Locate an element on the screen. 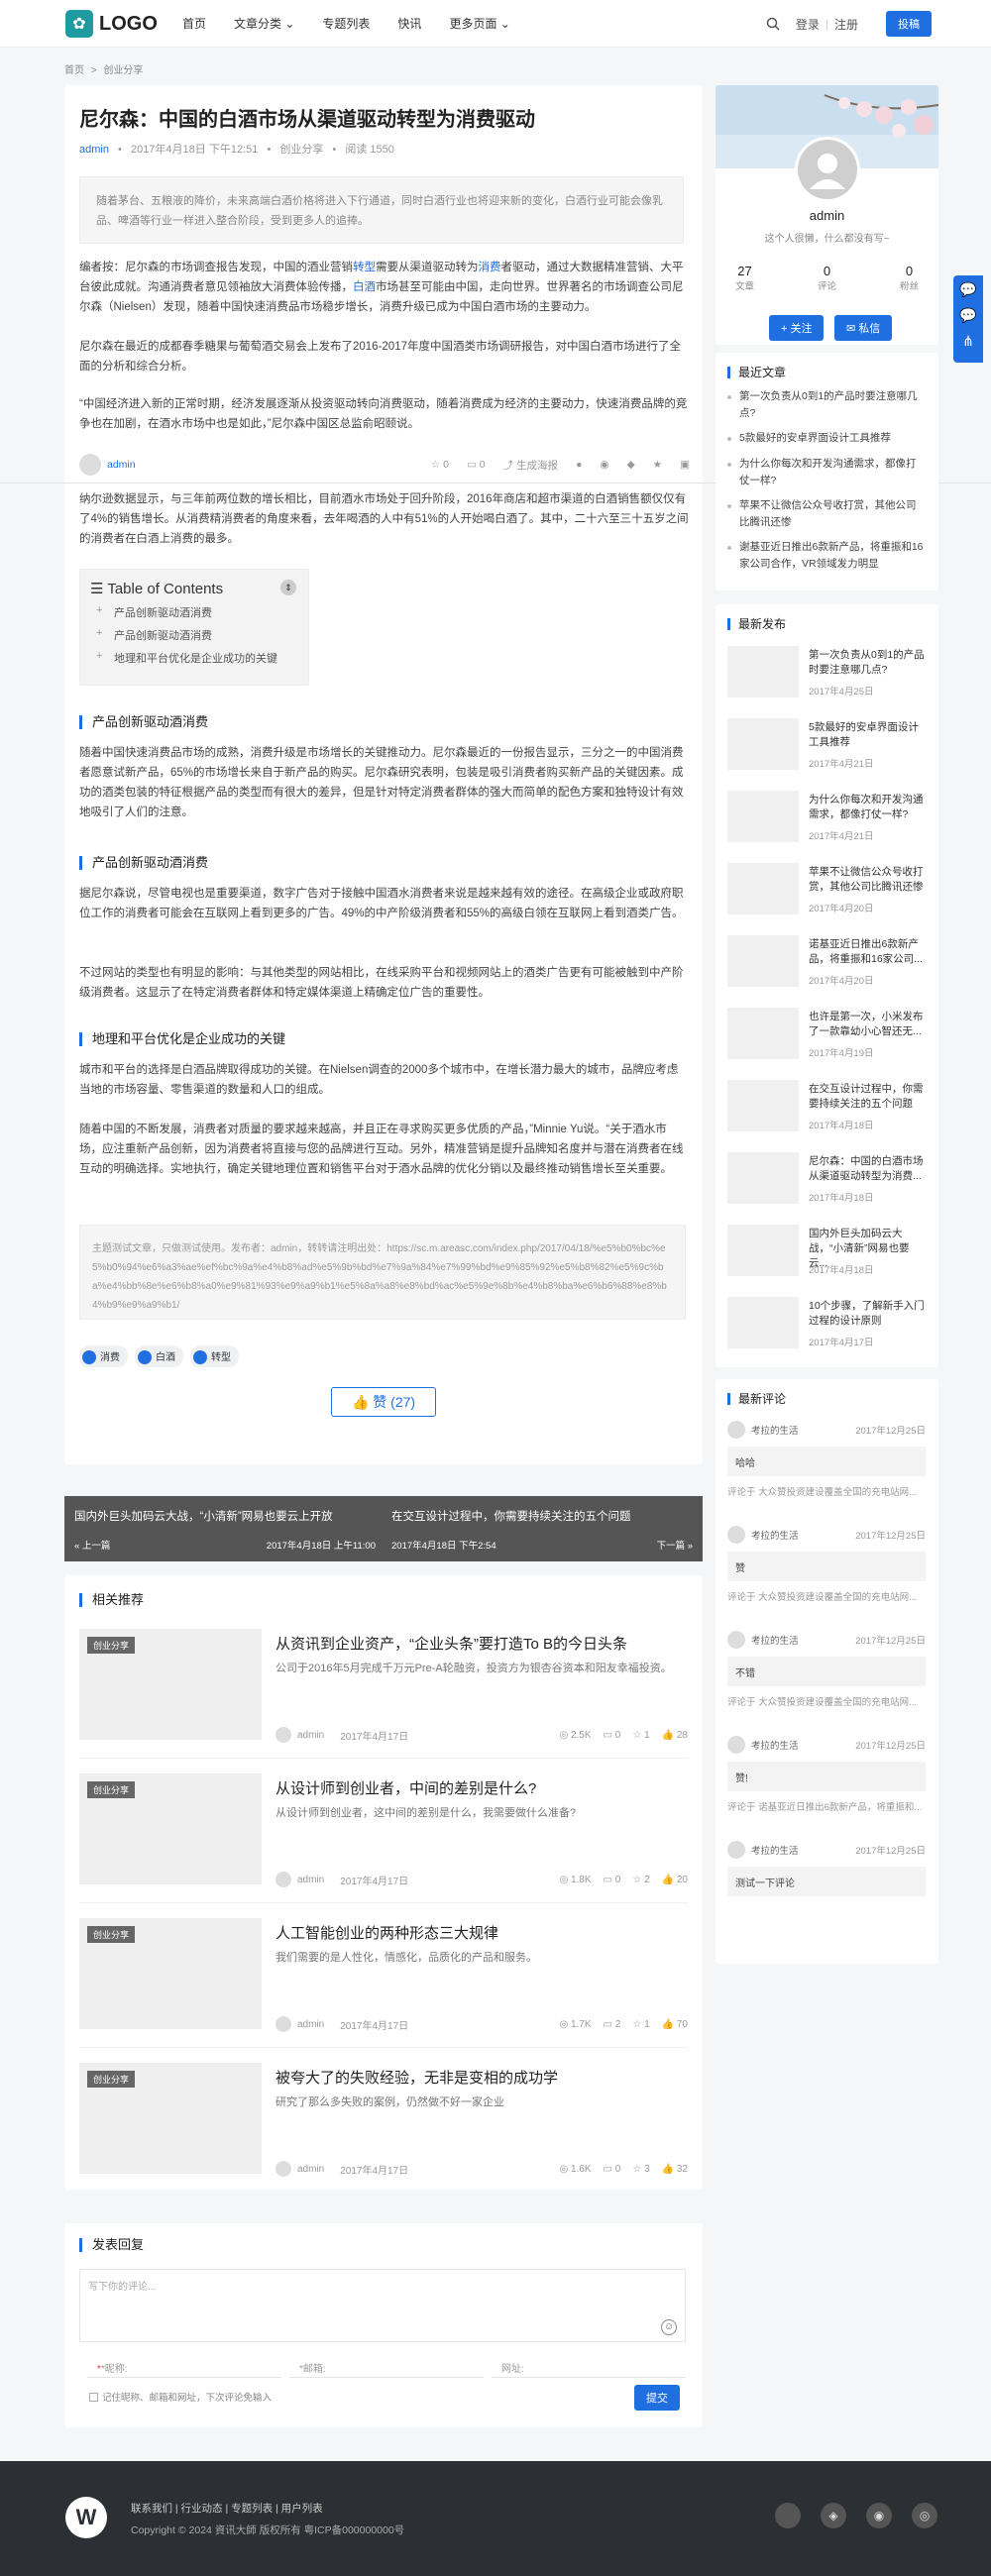  share-float-icon: ⋔ is located at coordinates (968, 346).